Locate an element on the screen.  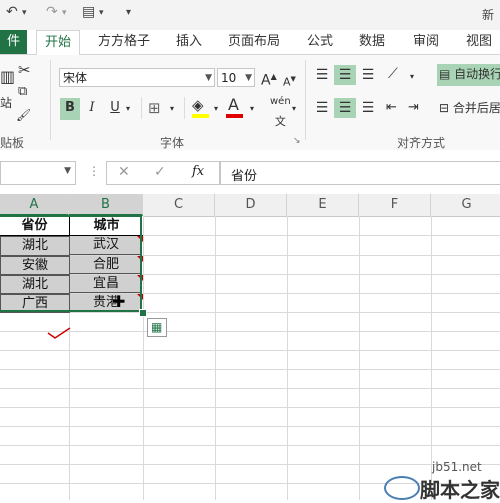
tab-page-layout: 页面布局 is located at coordinates (254, 42).